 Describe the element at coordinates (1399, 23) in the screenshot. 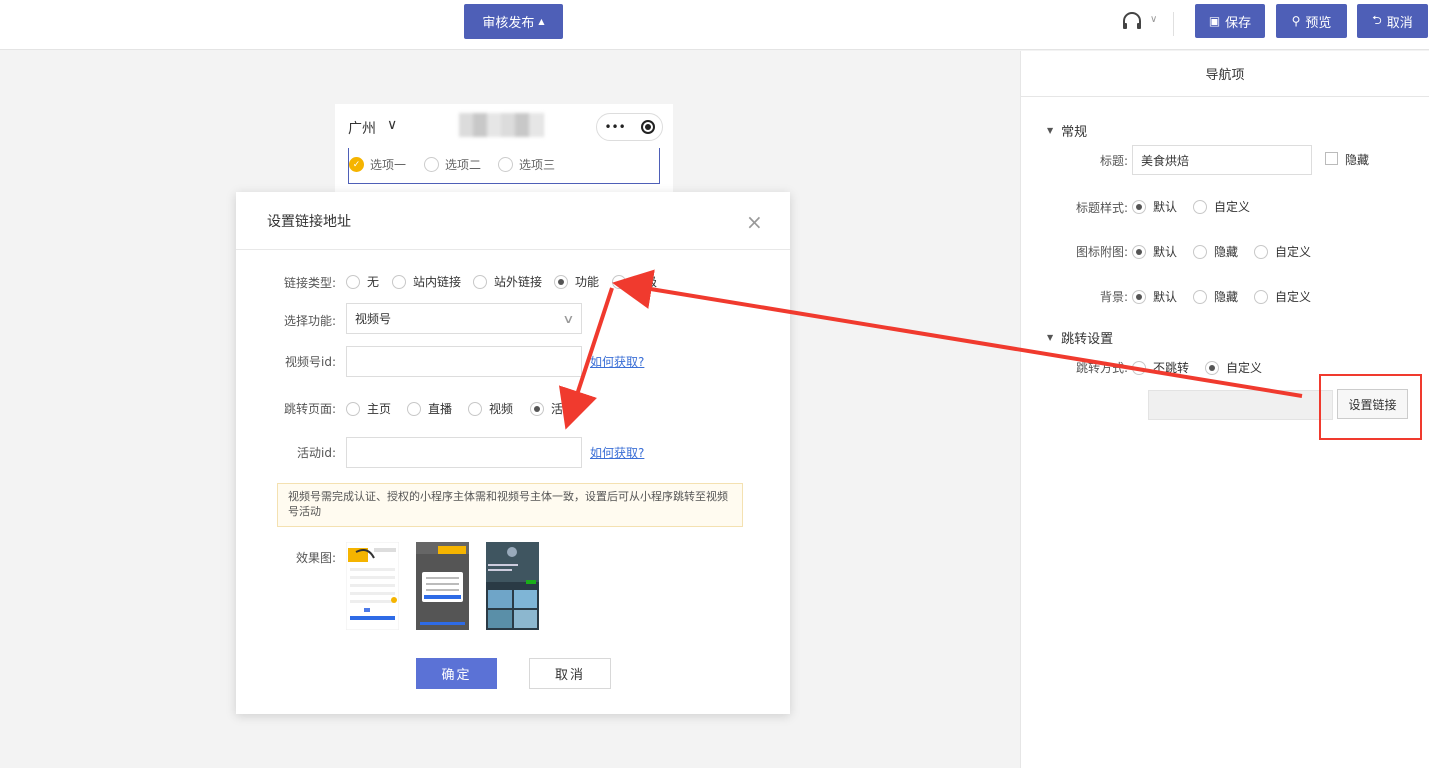

I see `cancel-label: 取消` at that location.